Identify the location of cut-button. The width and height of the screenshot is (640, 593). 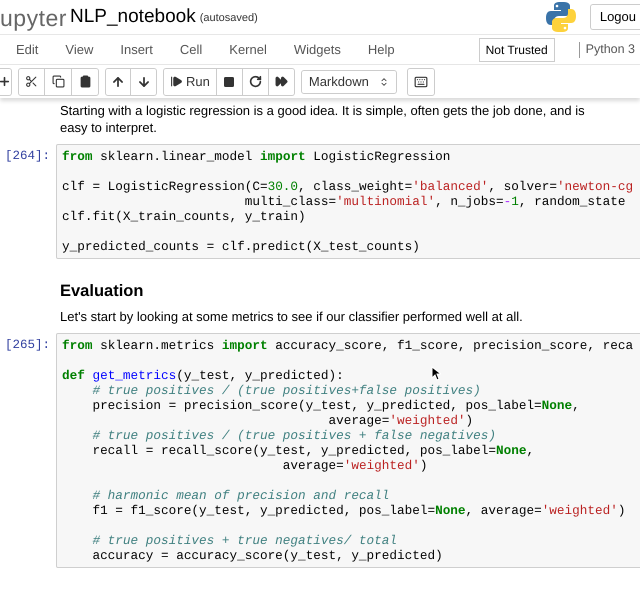
(31, 82).